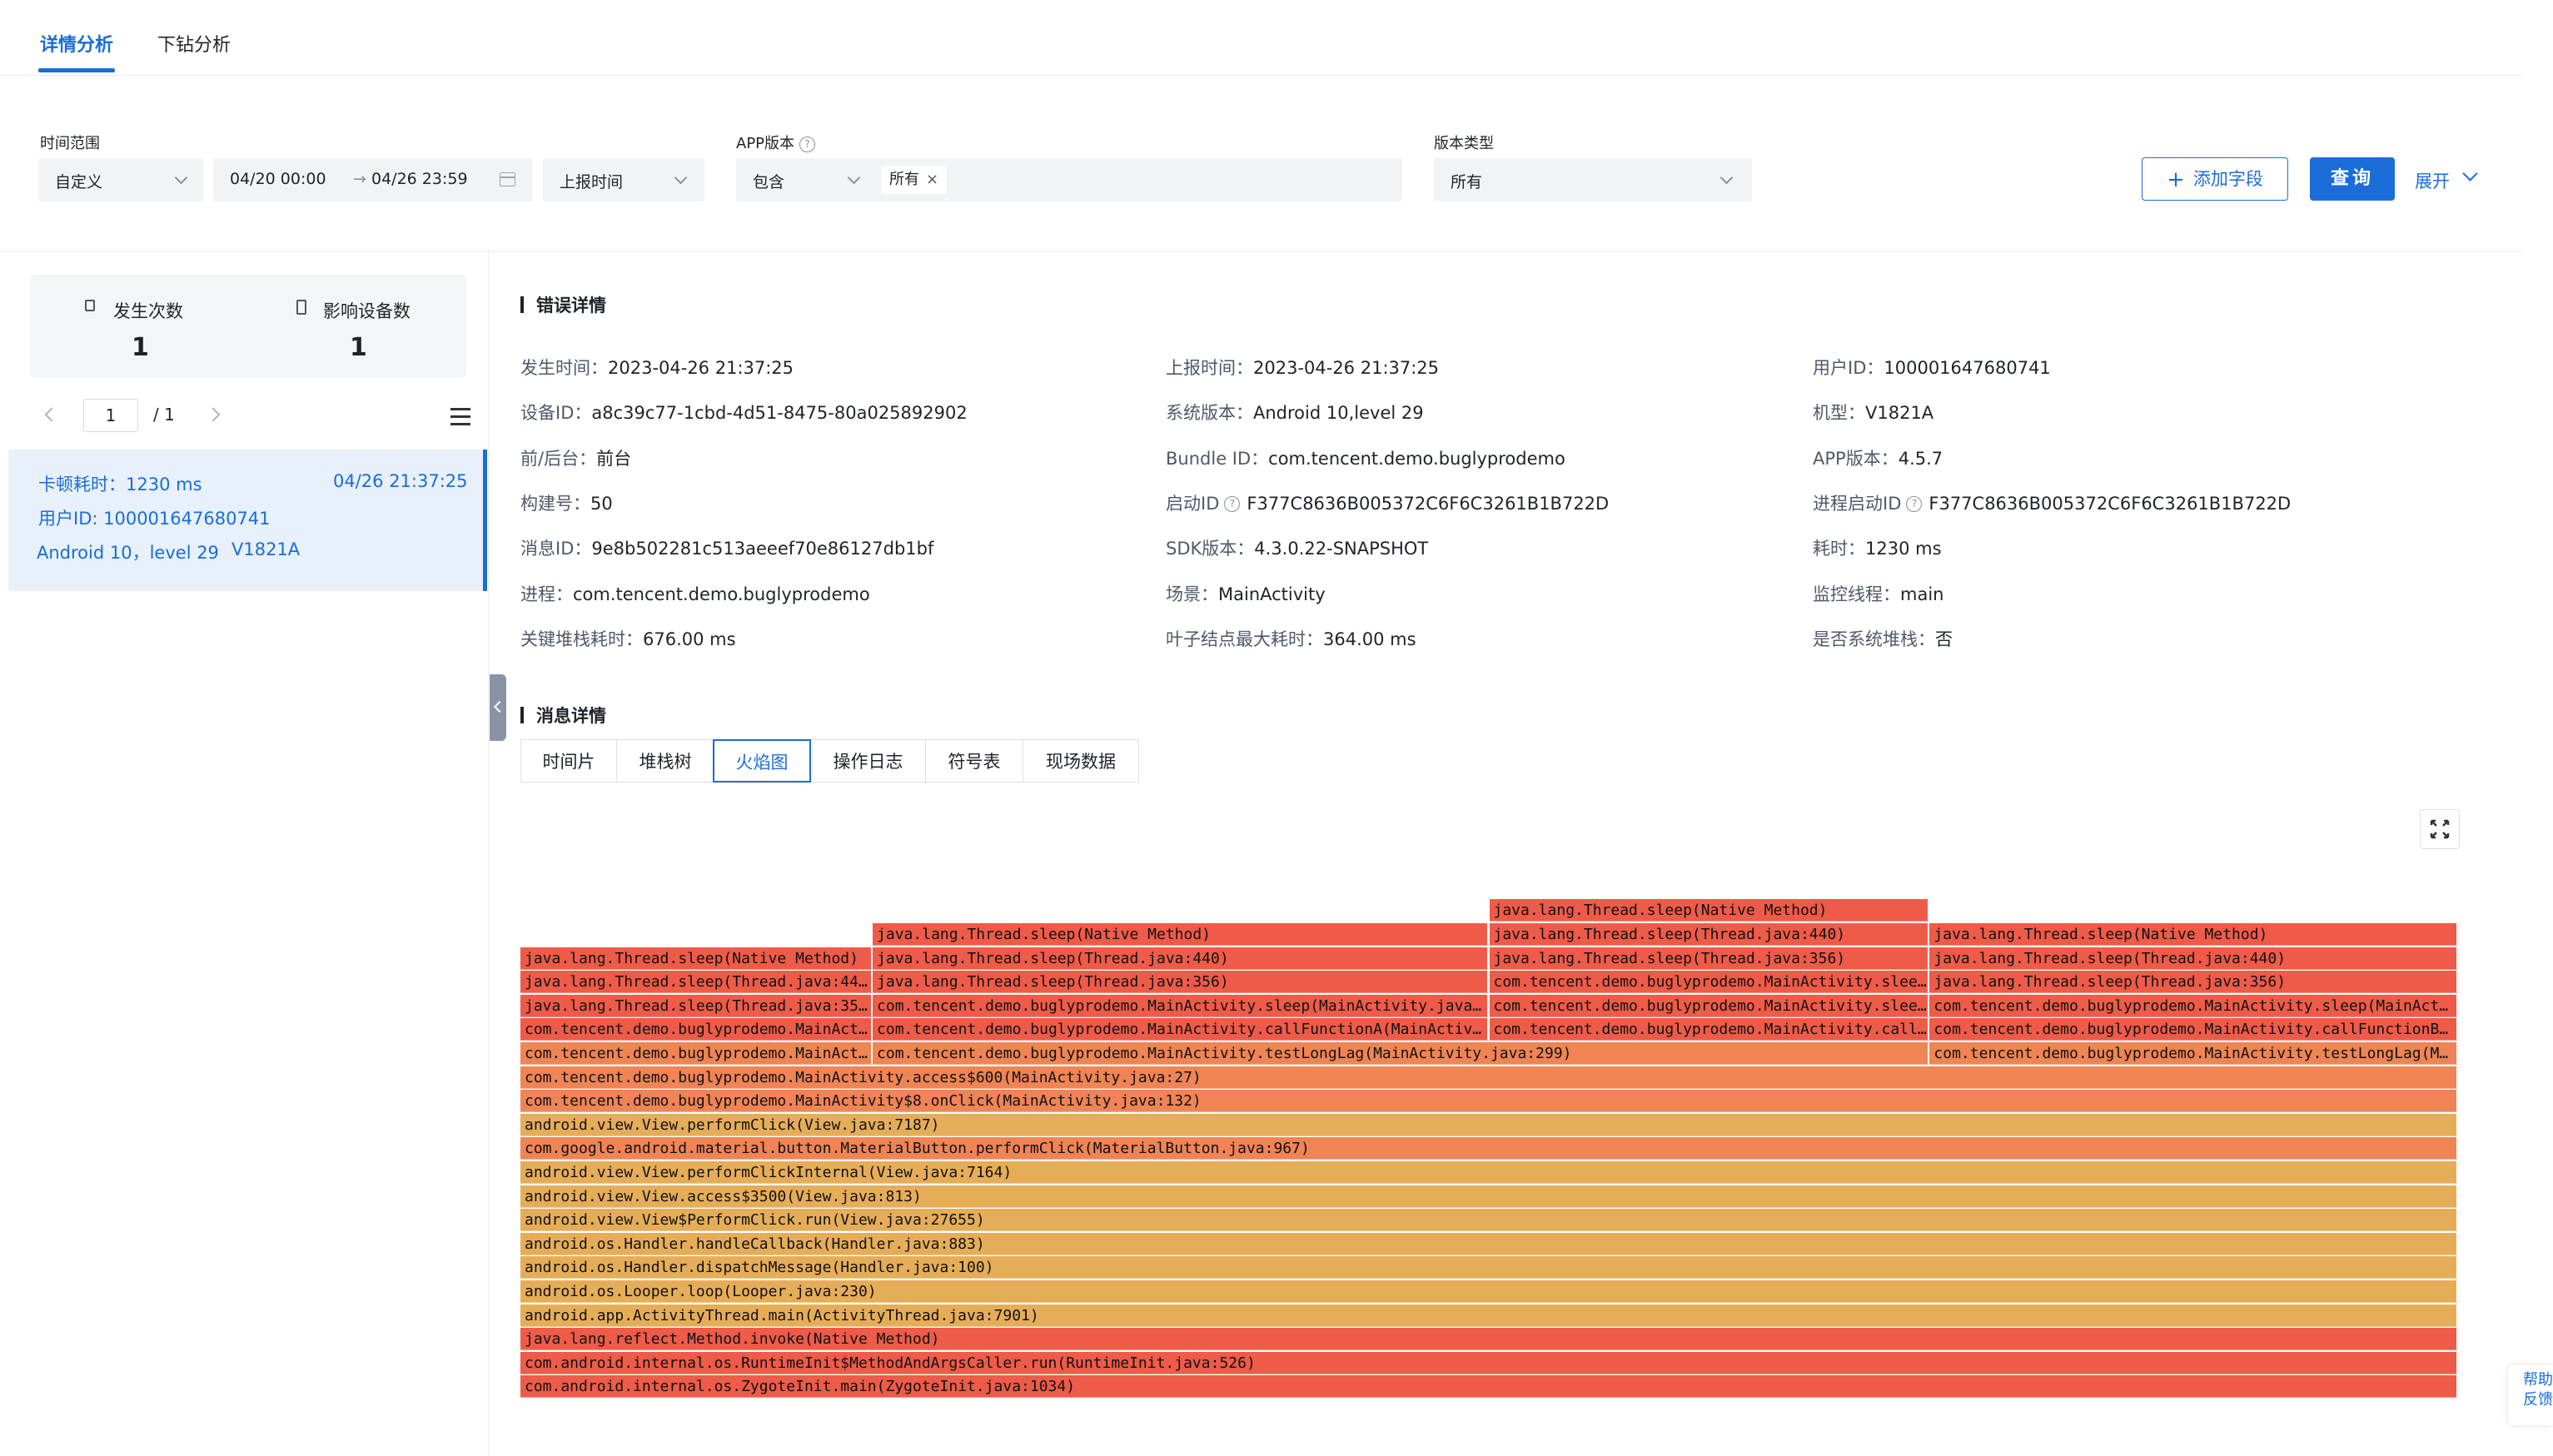 The width and height of the screenshot is (2553, 1456). Describe the element at coordinates (1857, 503) in the screenshot. I see `detail-field-key: 进程启动ID` at that location.